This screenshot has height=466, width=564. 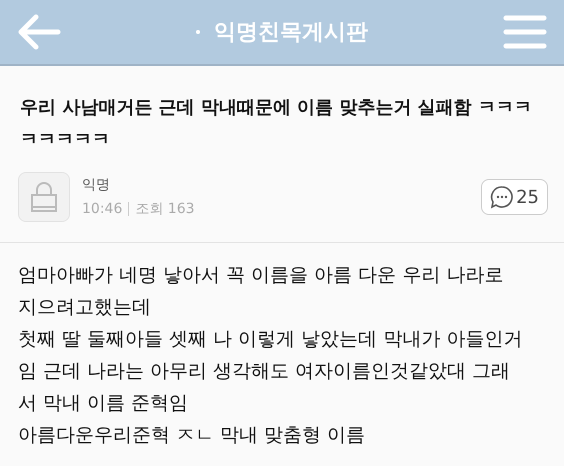 I want to click on post-title: 우리 사남매거든 근데 막내때문에 이름 맞추는거 실패함 ㅋㅋㅋㅋㅋㅋㅋㅋ, so click(x=276, y=124).